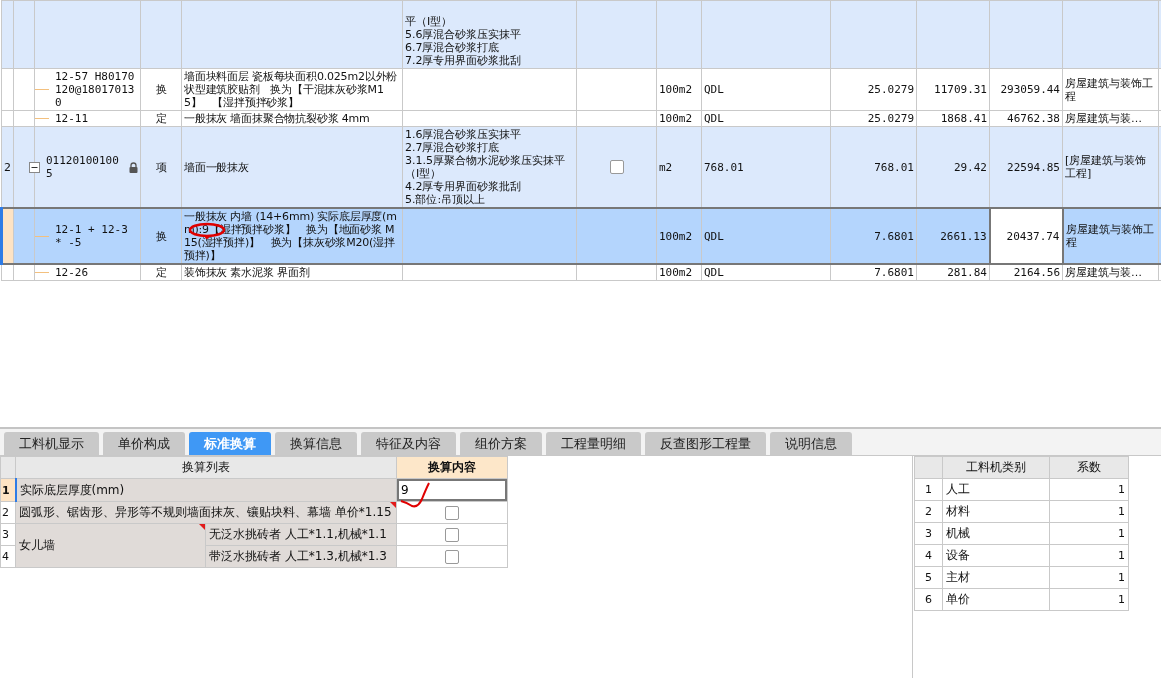 The width and height of the screenshot is (1161, 678). What do you see at coordinates (464, 41) in the screenshot?
I see `item-features: 平（Ⅰ型） 5.6厚混合砂浆压实抹平 6.7厚混合砂浆打底 7.2厚专用界面砂浆批刮` at bounding box center [464, 41].